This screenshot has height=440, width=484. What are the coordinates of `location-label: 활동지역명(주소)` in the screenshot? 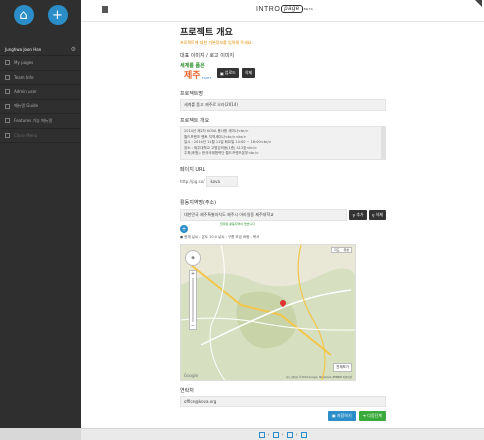 It's located at (198, 203).